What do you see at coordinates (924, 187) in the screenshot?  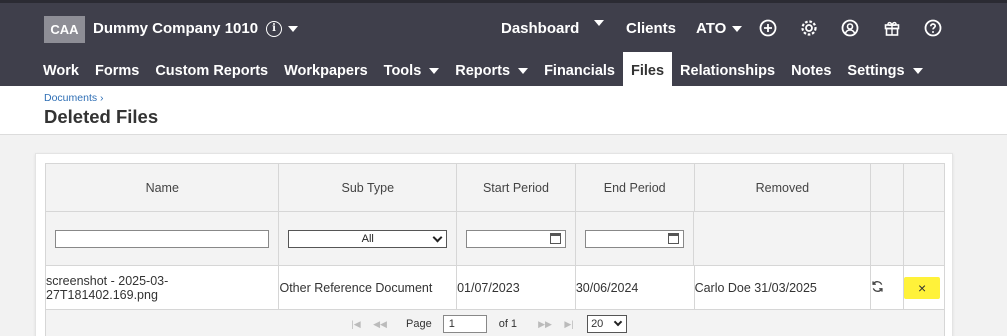 I see `column-header-delete` at bounding box center [924, 187].